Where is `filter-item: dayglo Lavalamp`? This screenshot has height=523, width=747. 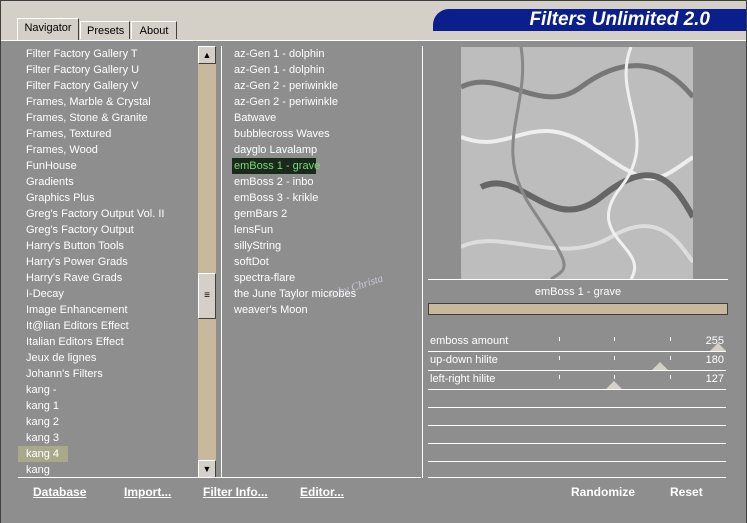 filter-item: dayglo Lavalamp is located at coordinates (322, 150).